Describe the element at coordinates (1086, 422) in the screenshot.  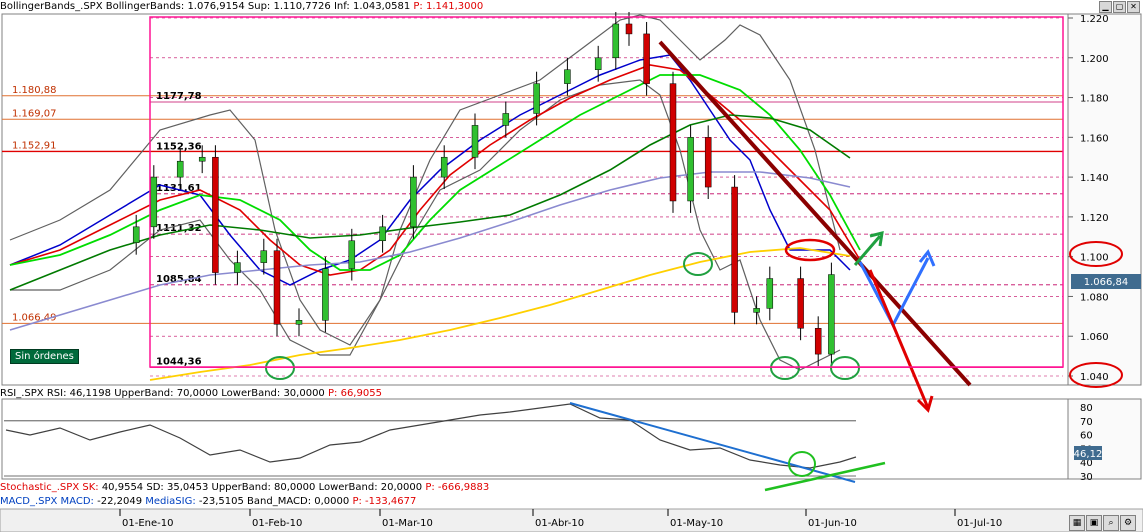
I see `rsi-tick-label: 70` at that location.